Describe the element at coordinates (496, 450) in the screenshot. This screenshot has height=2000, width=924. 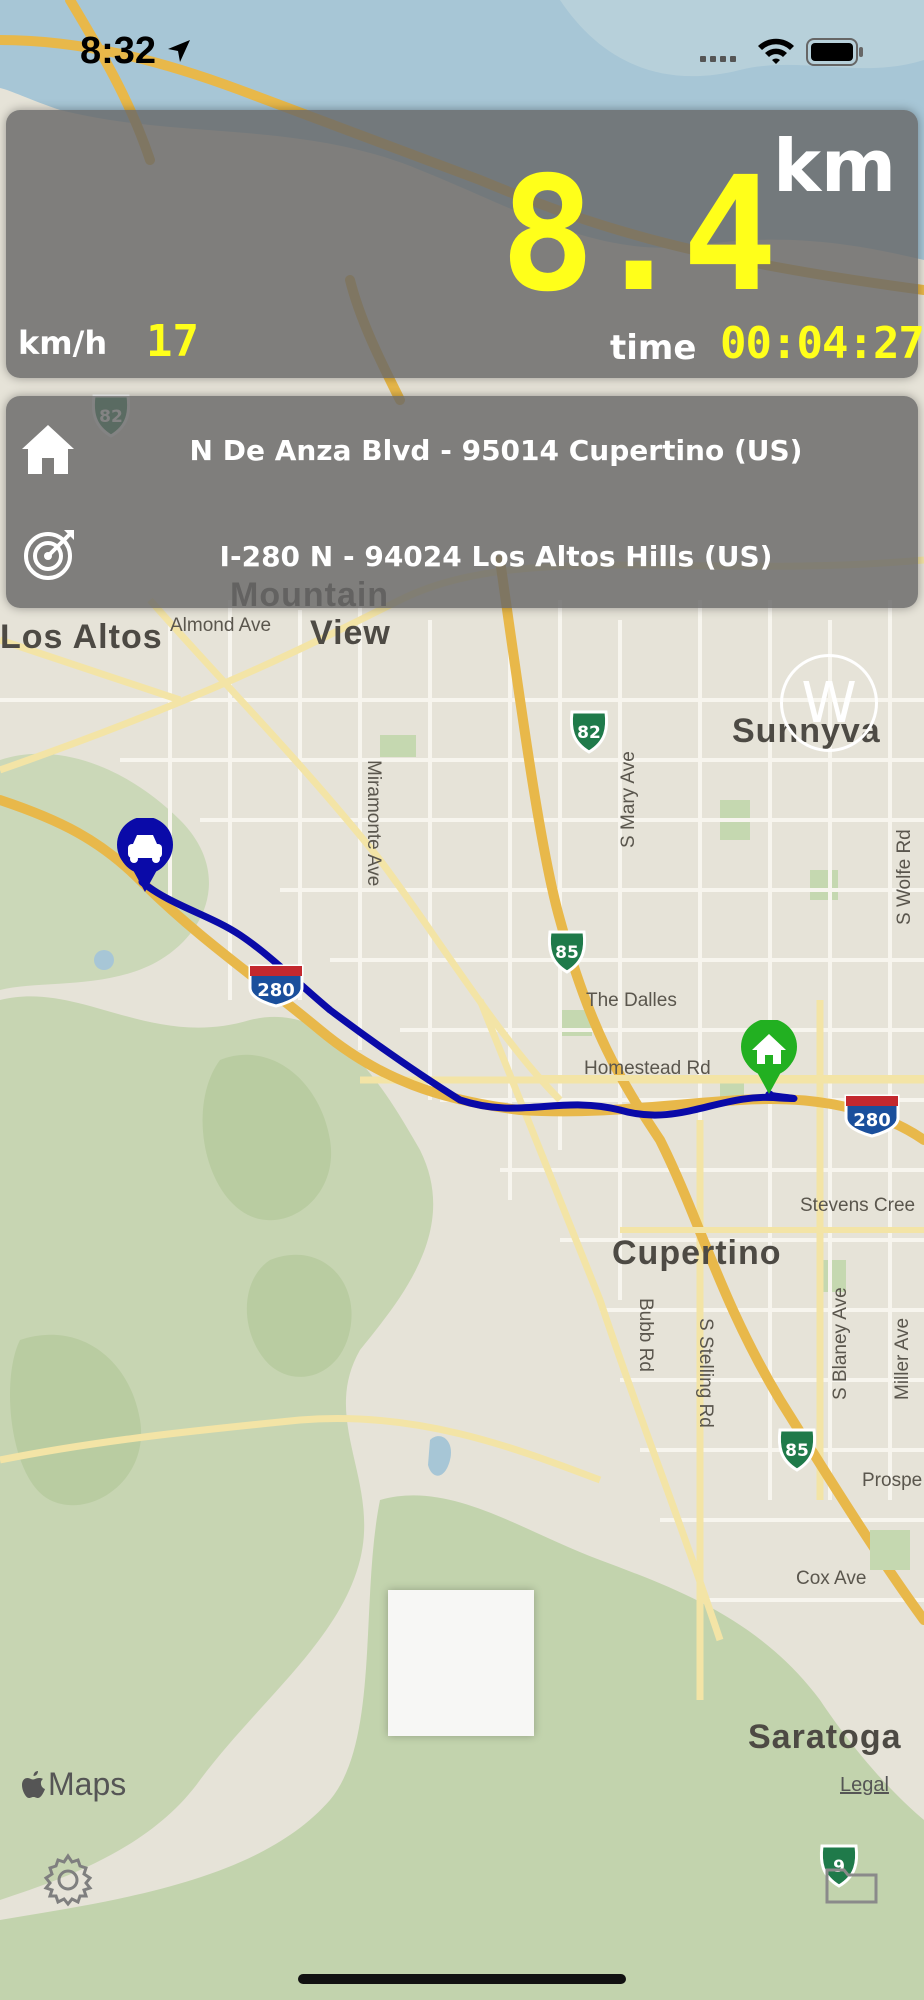
I see `start-address: N De Anza Blvd - 95014 Cupertino (US)` at that location.